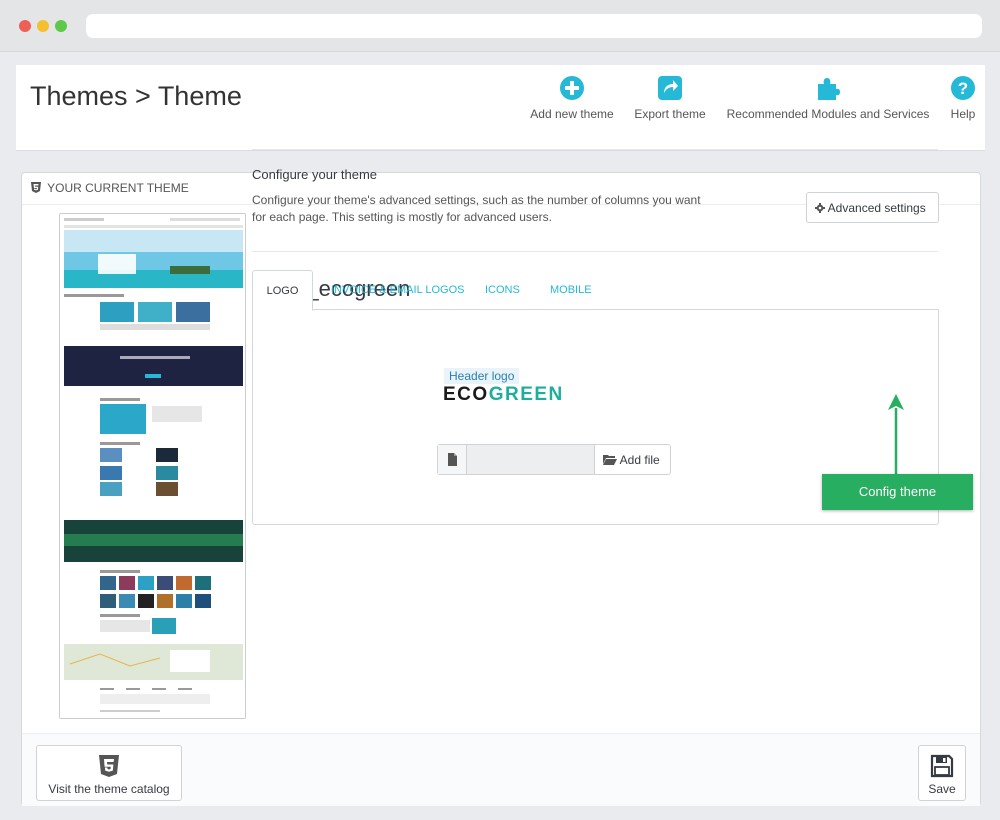  What do you see at coordinates (526, 394) in the screenshot?
I see `logo-text-green: GREEN` at bounding box center [526, 394].